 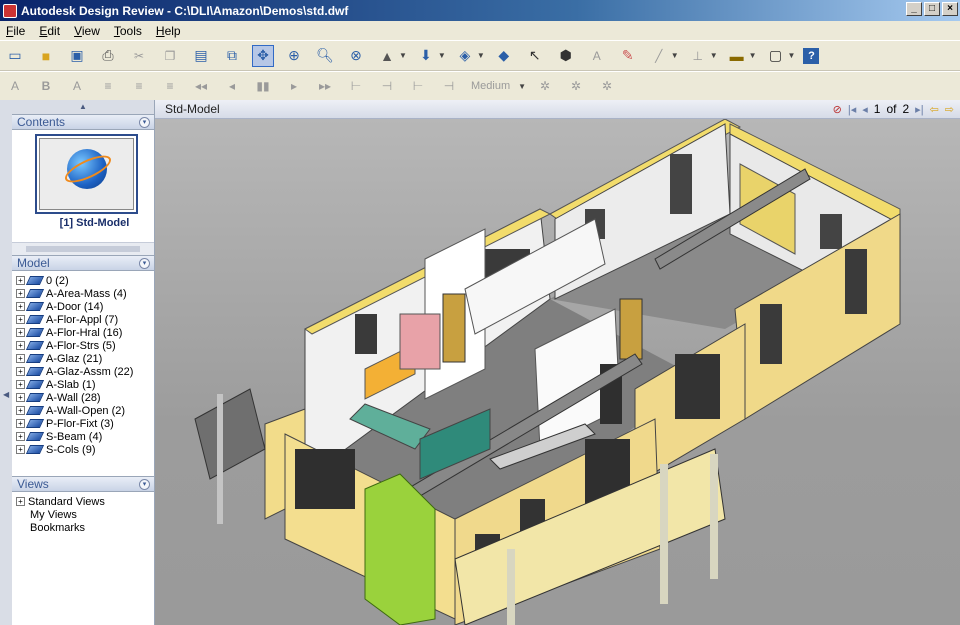 What do you see at coordinates (934, 109) in the screenshot?
I see `back-arrow-icon: ⇦` at bounding box center [934, 109].